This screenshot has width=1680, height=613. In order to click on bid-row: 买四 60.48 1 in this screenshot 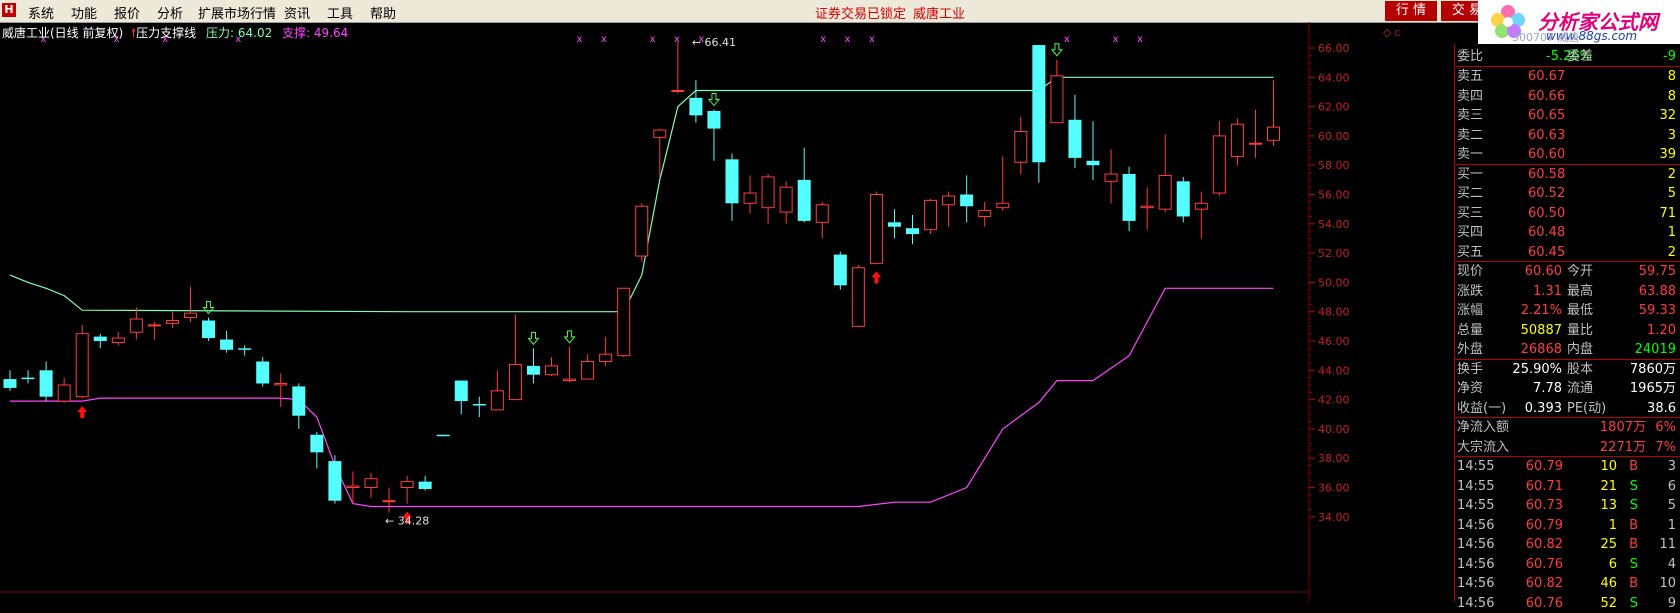, I will do `click(1567, 232)`.